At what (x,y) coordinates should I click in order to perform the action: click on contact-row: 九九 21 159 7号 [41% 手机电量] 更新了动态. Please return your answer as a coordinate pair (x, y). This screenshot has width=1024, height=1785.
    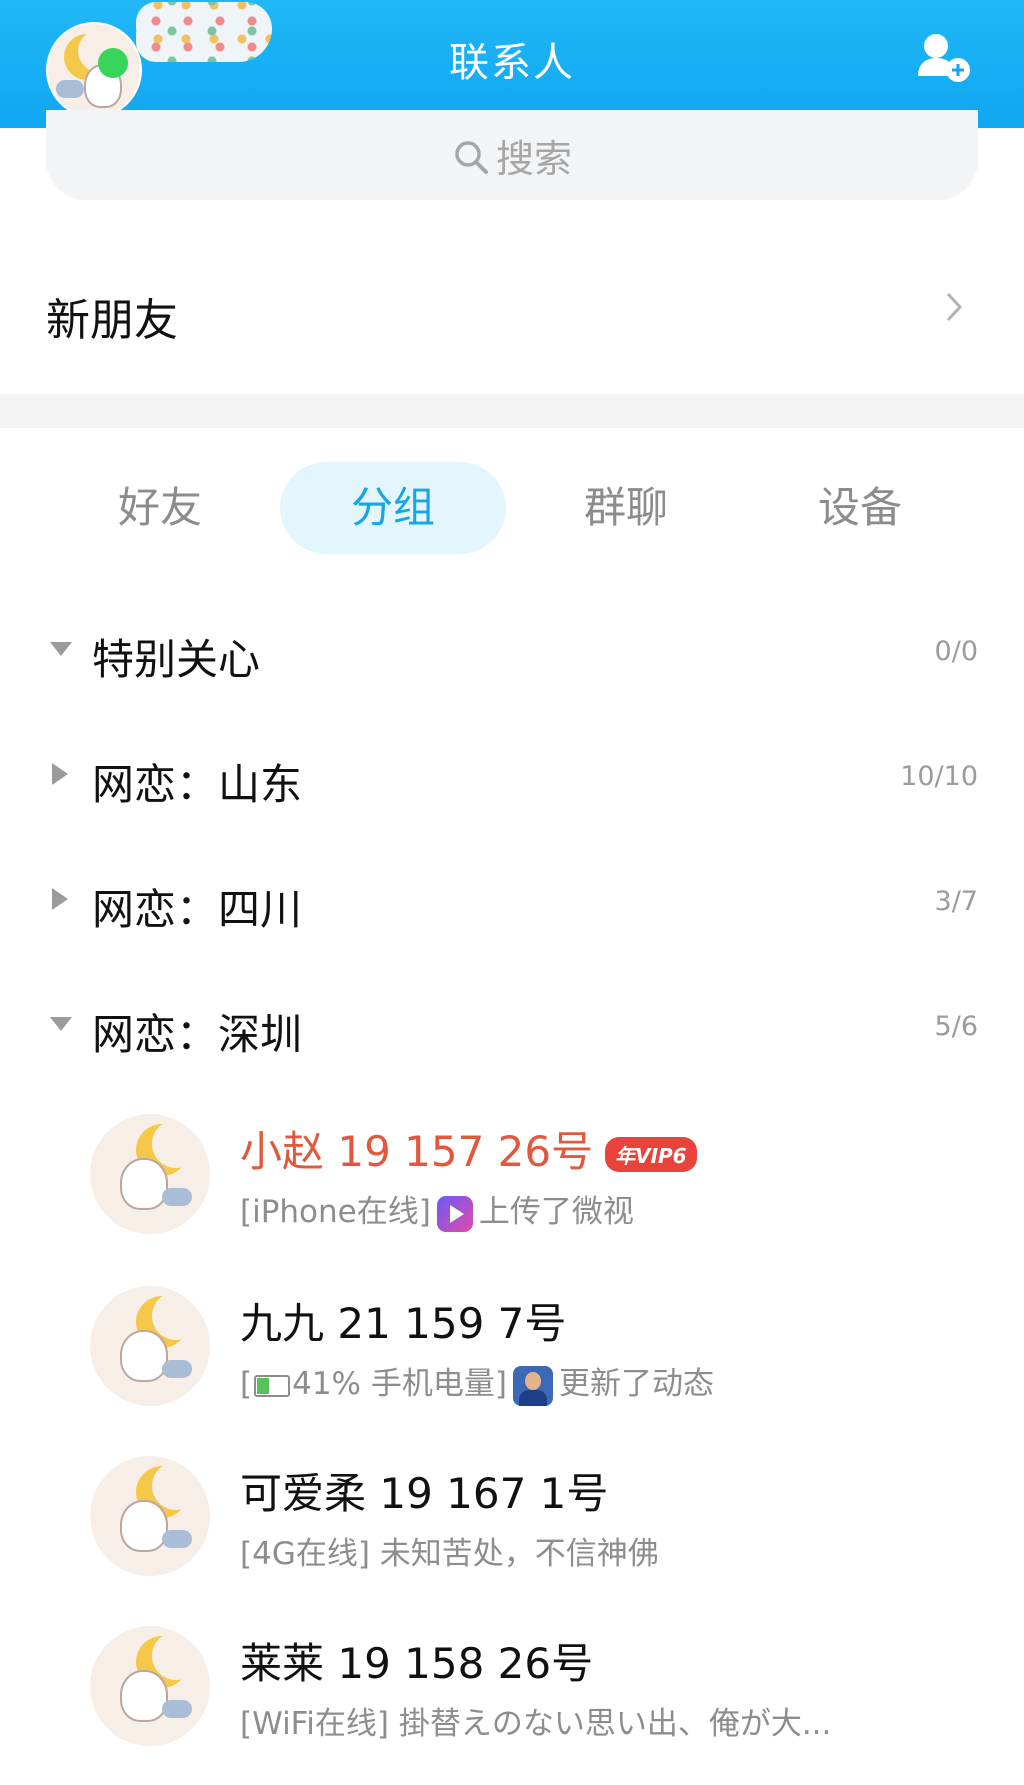
    Looking at the image, I should click on (512, 1361).